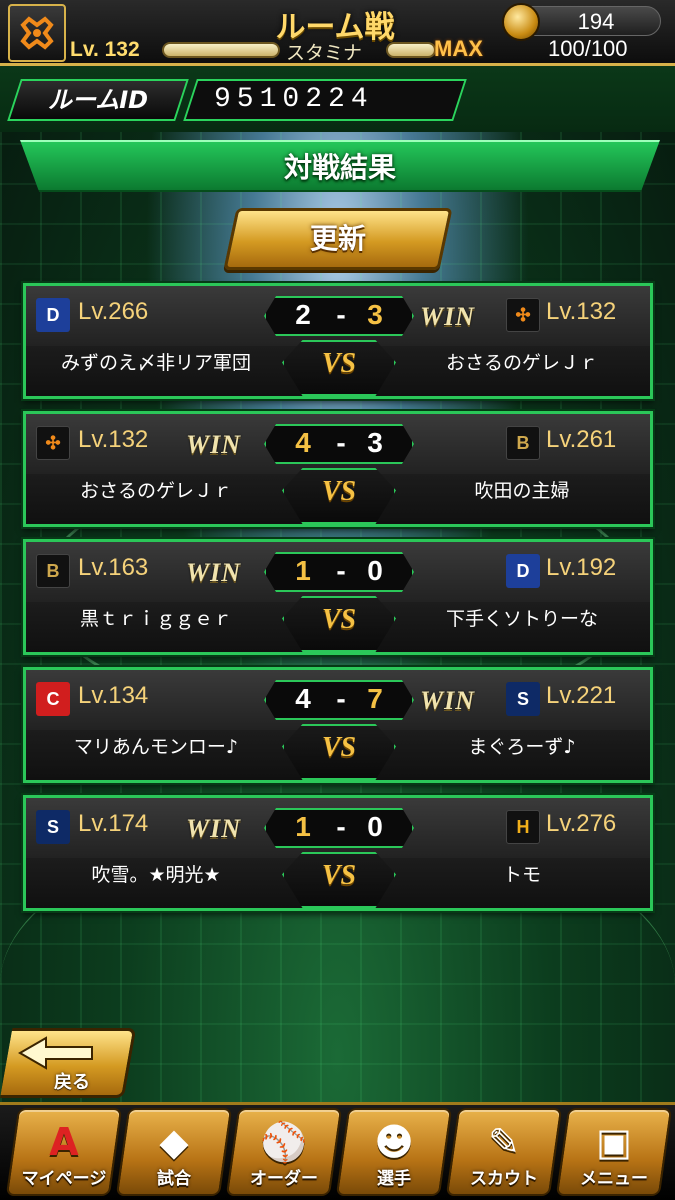 The width and height of the screenshot is (675, 1200). What do you see at coordinates (581, 567) in the screenshot?
I see `right-team-level: Lv.192` at bounding box center [581, 567].